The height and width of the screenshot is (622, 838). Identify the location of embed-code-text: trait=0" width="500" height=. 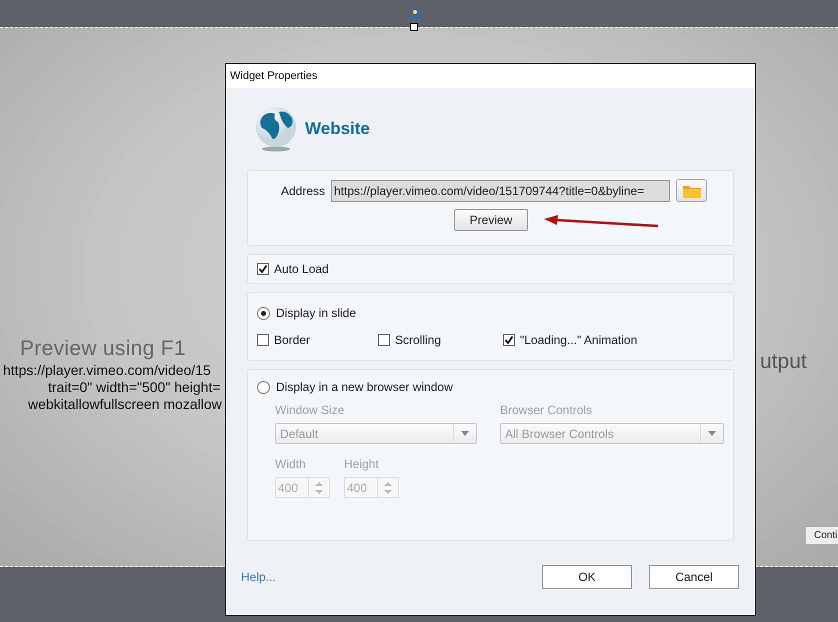
(134, 387).